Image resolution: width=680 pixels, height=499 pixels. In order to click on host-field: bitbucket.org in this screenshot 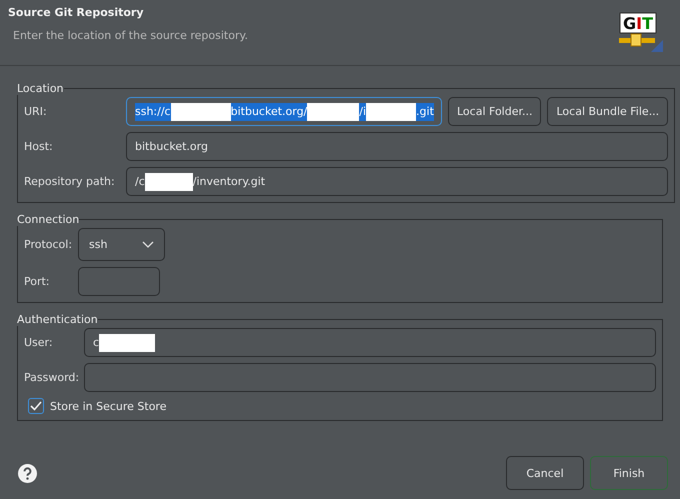, I will do `click(397, 146)`.